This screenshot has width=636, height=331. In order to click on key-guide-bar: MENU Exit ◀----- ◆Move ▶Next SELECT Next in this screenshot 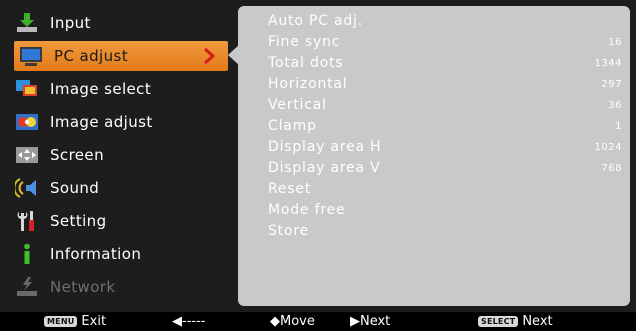, I will do `click(318, 321)`.